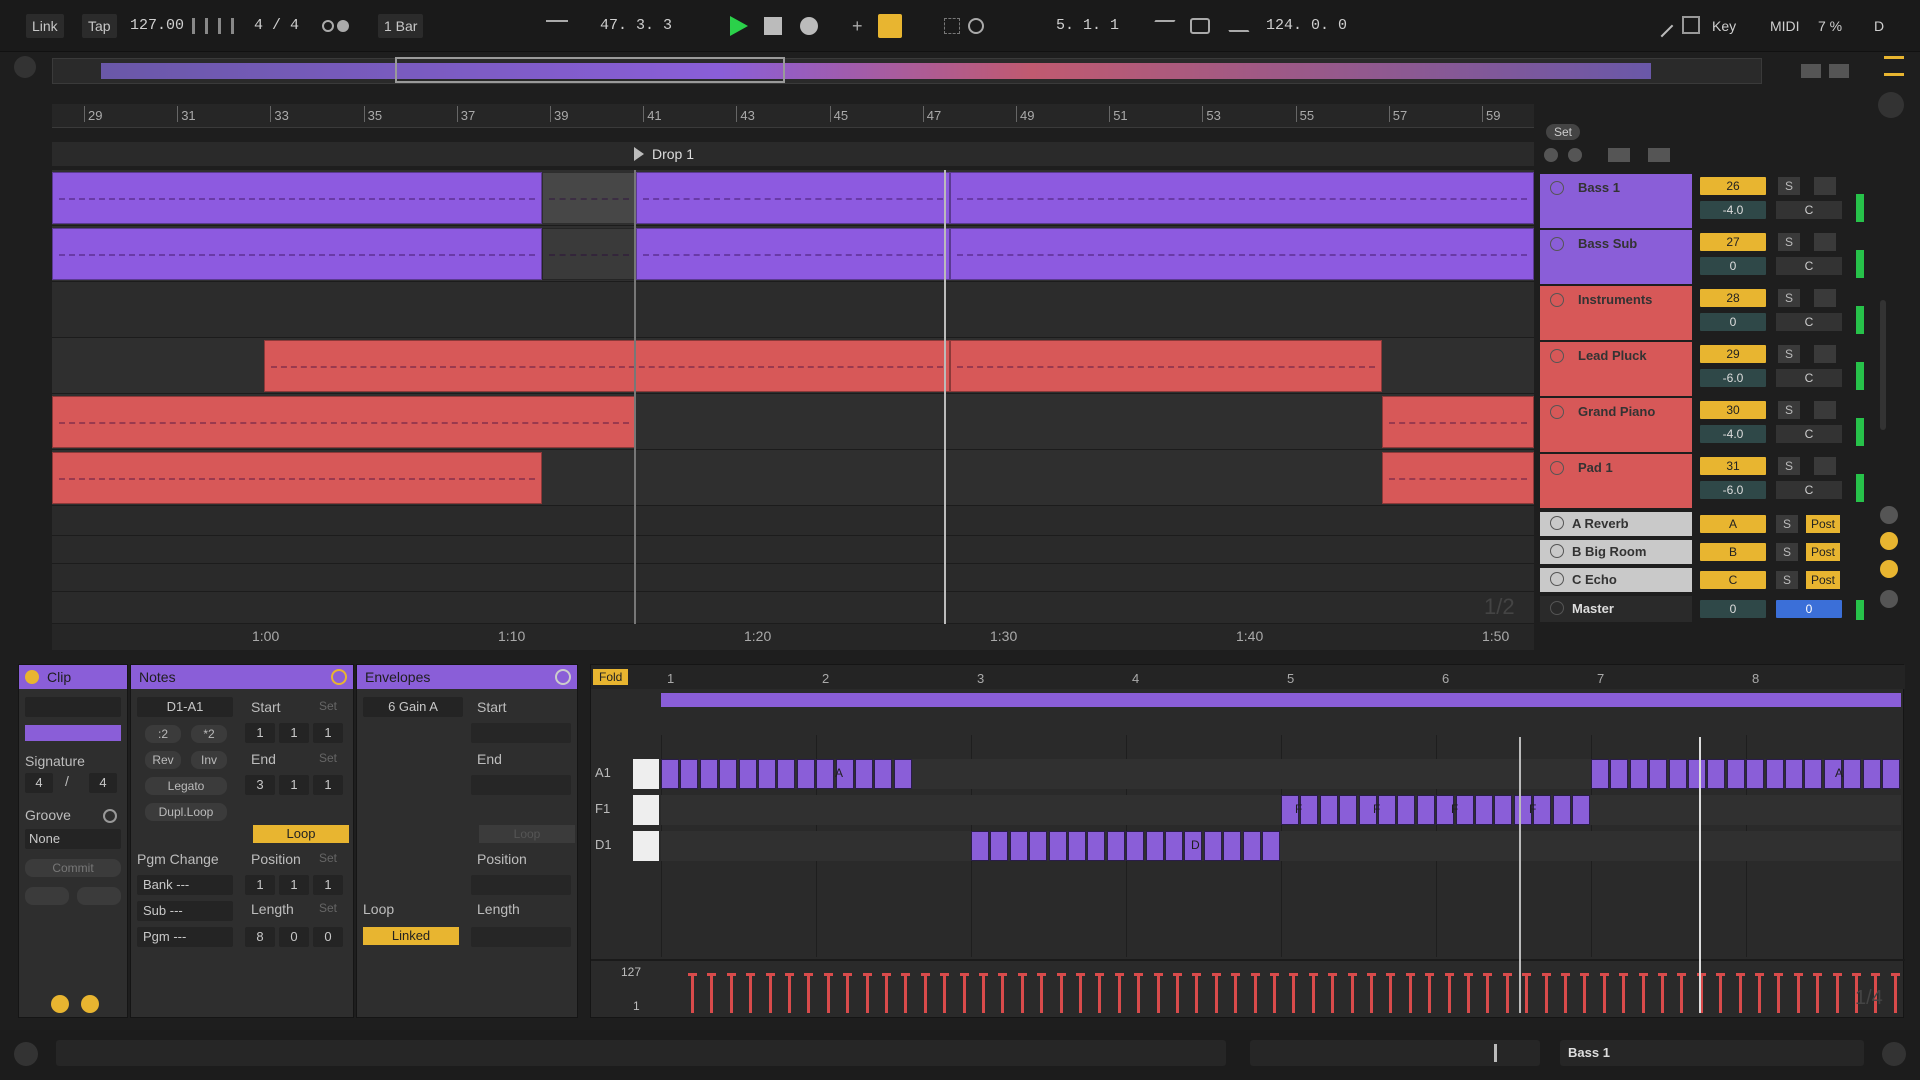 Image resolution: width=1920 pixels, height=1080 pixels. Describe the element at coordinates (163, 760) in the screenshot. I see `reverse-button: Rev` at that location.